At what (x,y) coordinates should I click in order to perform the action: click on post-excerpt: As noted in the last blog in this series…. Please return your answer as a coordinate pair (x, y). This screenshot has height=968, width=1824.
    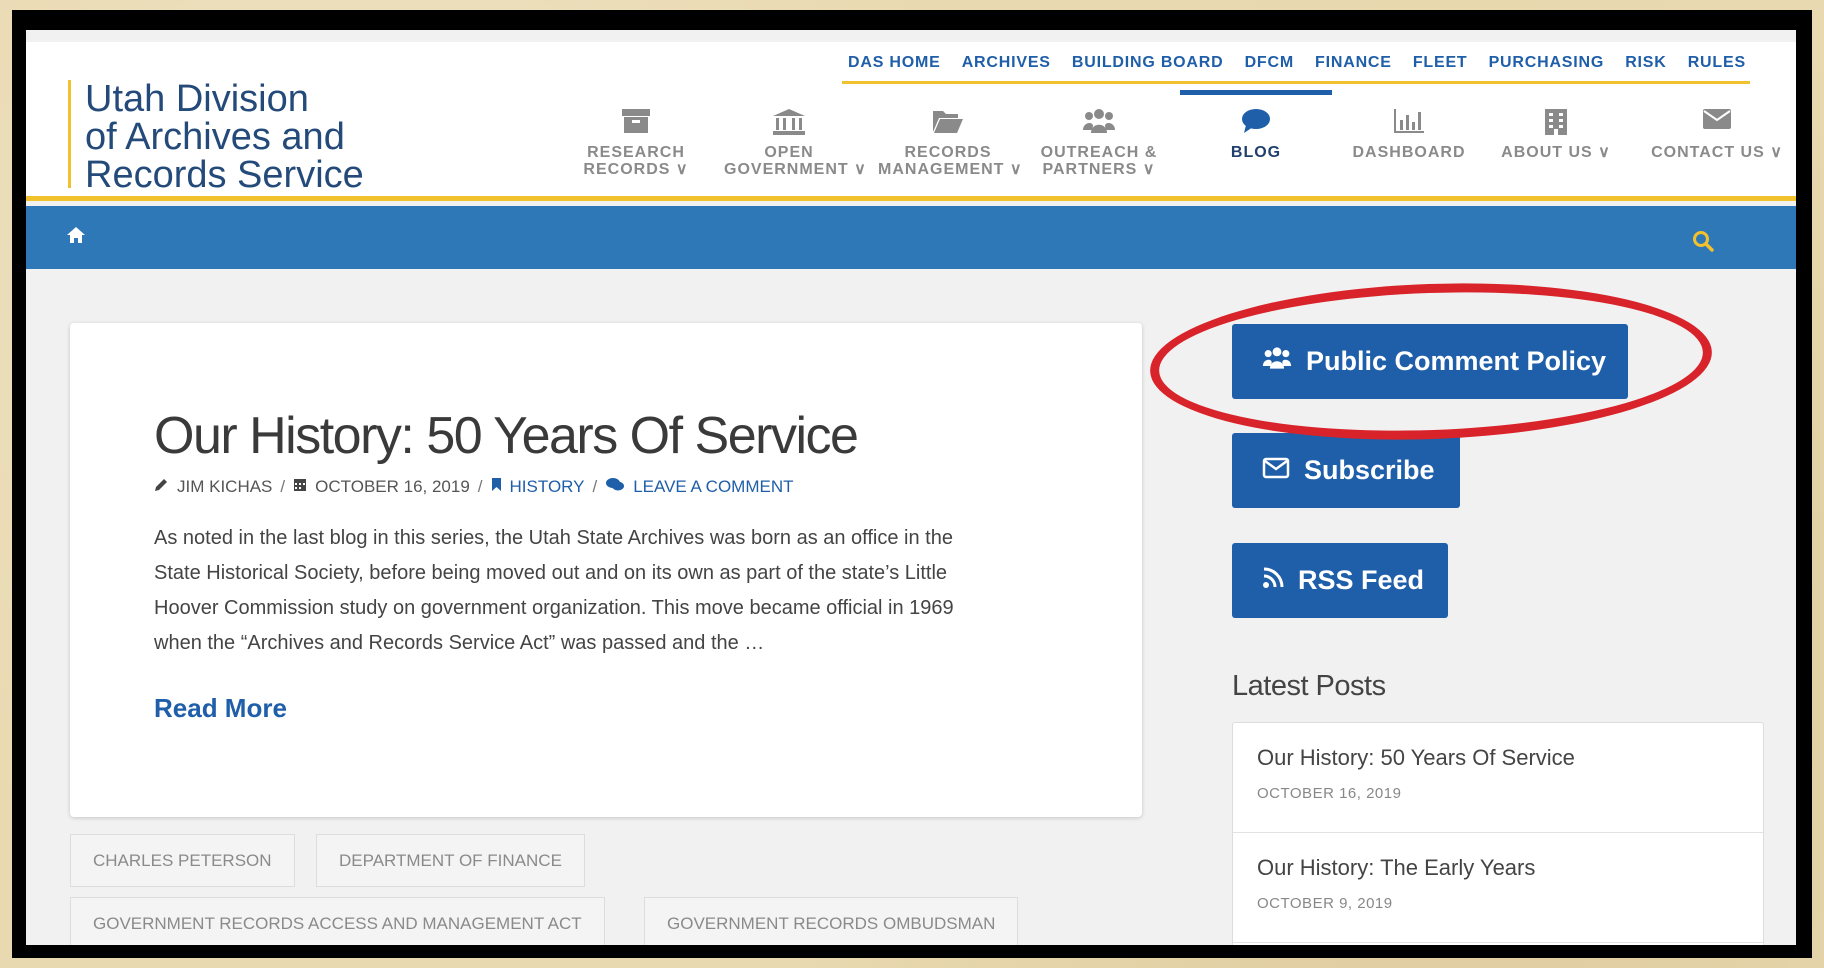
    Looking at the image, I should click on (604, 591).